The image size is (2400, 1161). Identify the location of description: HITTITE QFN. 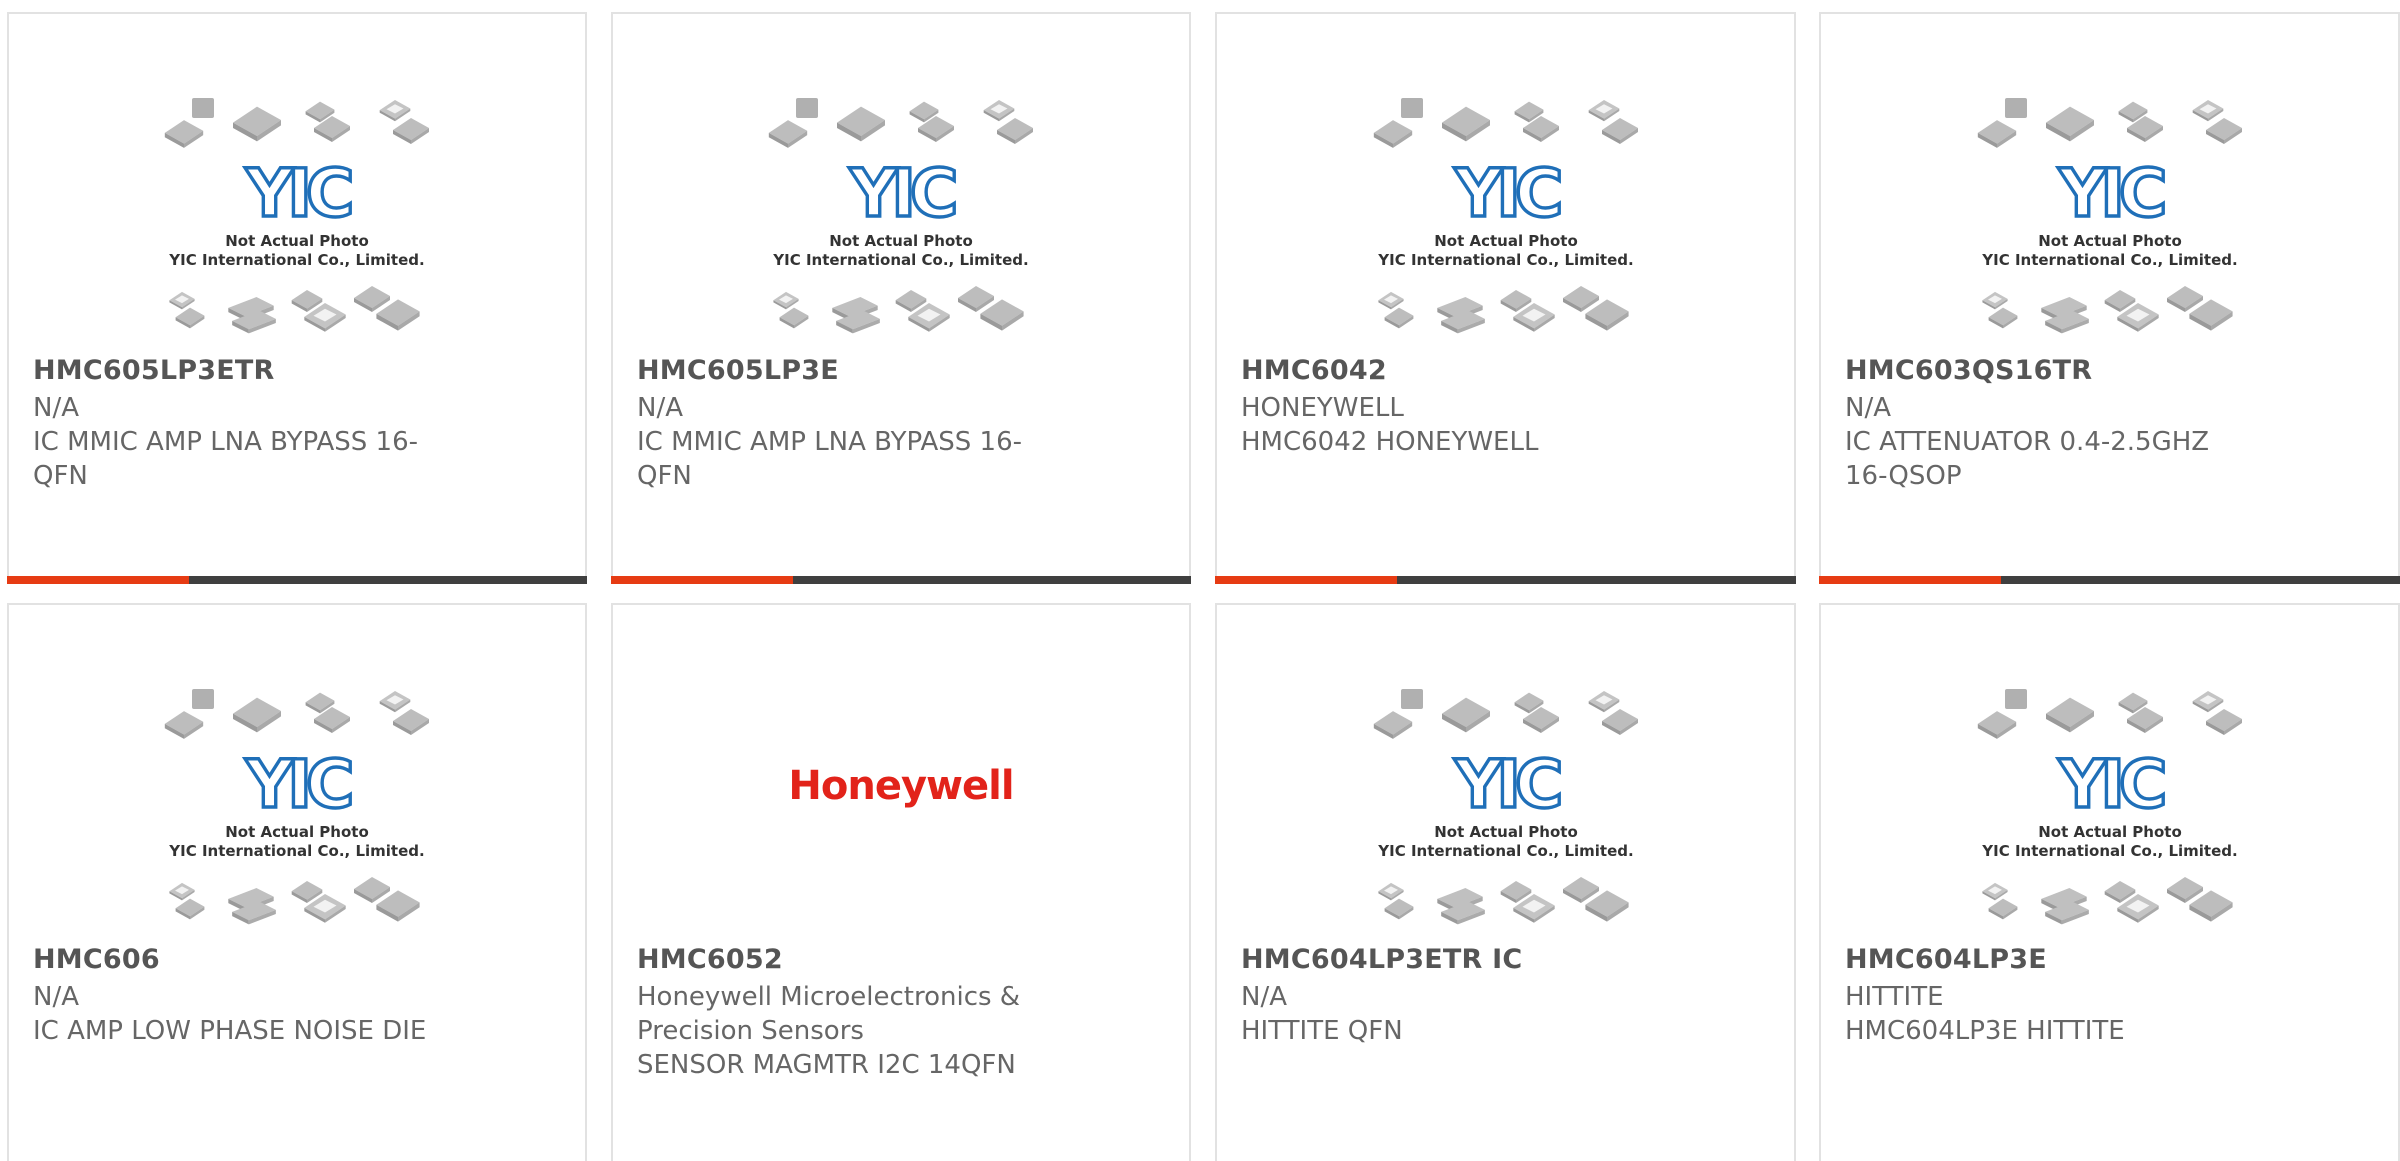
(1322, 1031).